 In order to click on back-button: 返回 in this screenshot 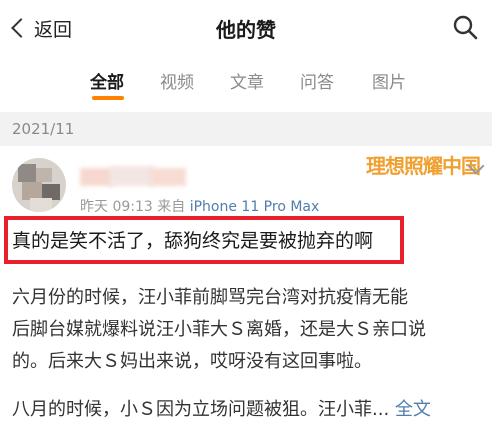, I will do `click(40, 28)`.